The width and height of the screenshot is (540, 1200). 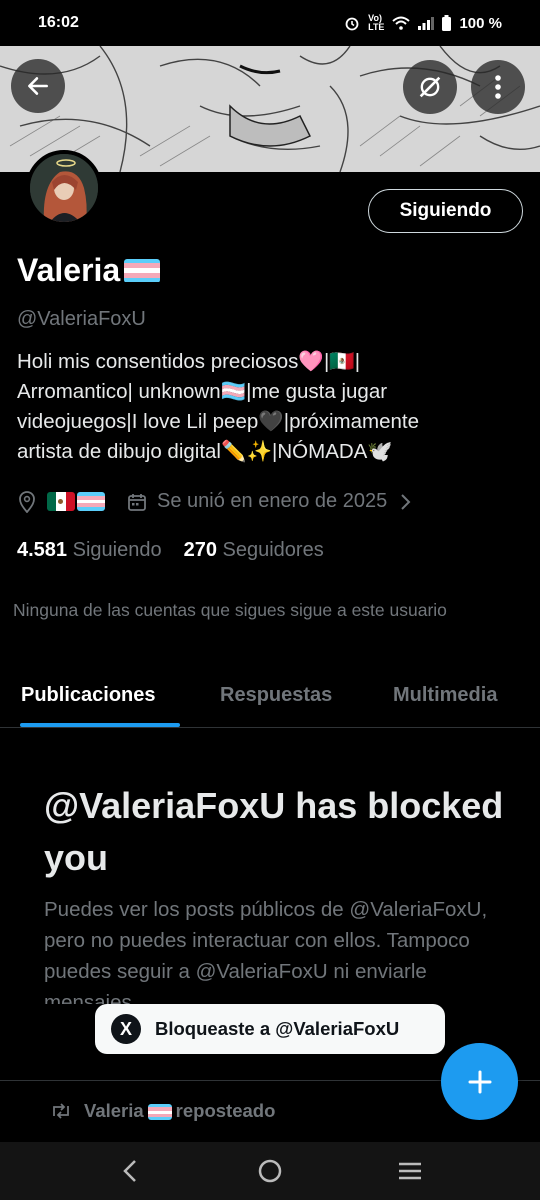 I want to click on tab-multimedia: Multimedia, so click(x=445, y=695).